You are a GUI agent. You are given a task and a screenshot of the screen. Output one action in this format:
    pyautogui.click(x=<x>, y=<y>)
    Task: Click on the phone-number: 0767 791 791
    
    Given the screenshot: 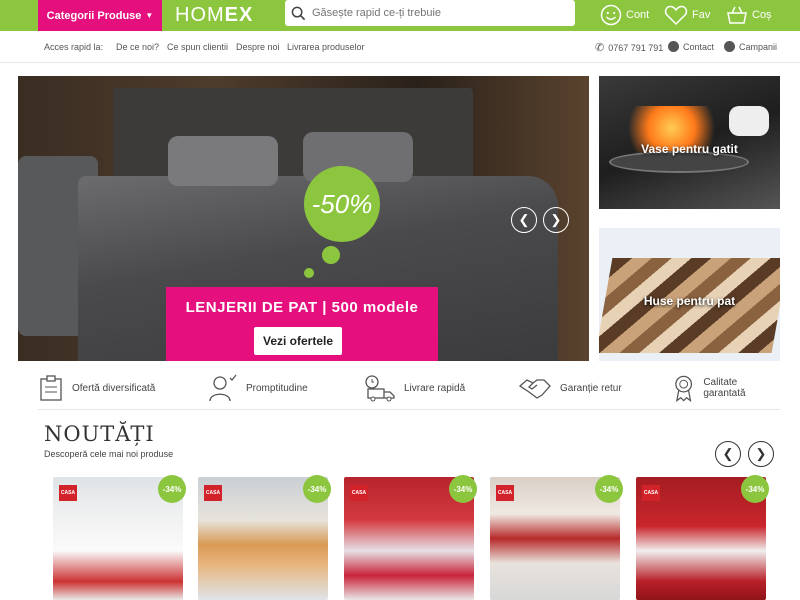 What is the action you would take?
    pyautogui.click(x=636, y=47)
    